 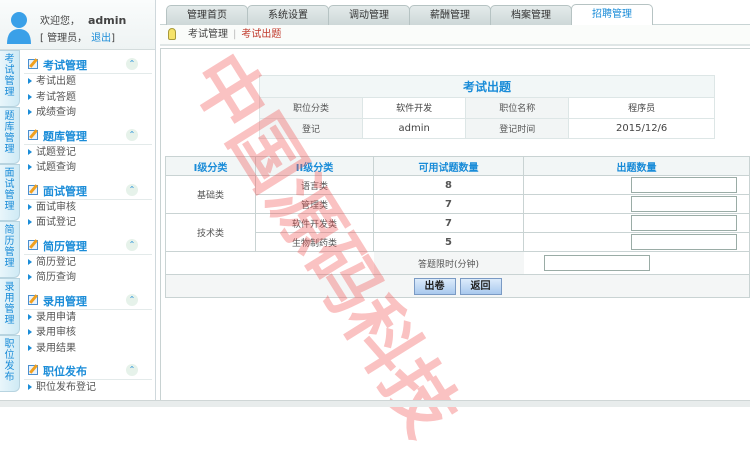 What do you see at coordinates (64, 38) in the screenshot?
I see `role-text: [ 管理员，` at bounding box center [64, 38].